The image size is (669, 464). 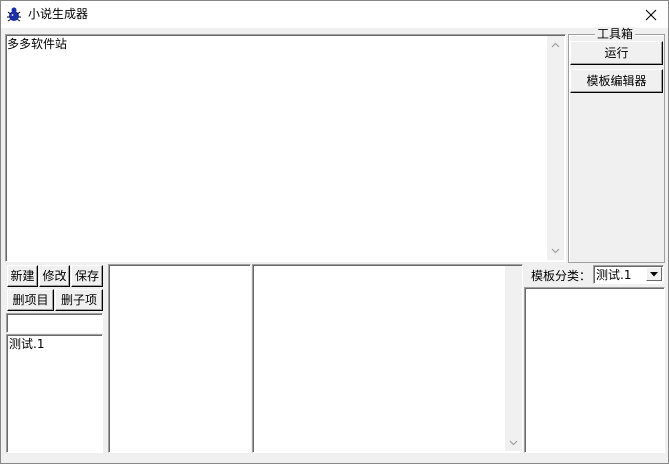 I want to click on scroll-up-icon, so click(x=555, y=45).